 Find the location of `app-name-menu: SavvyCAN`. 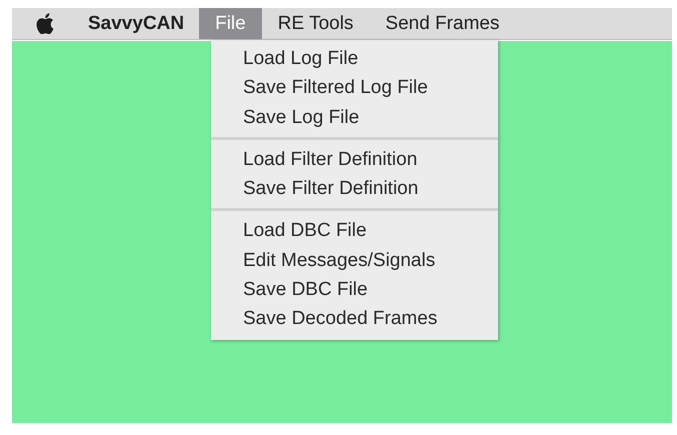

app-name-menu: SavvyCAN is located at coordinates (142, 23).